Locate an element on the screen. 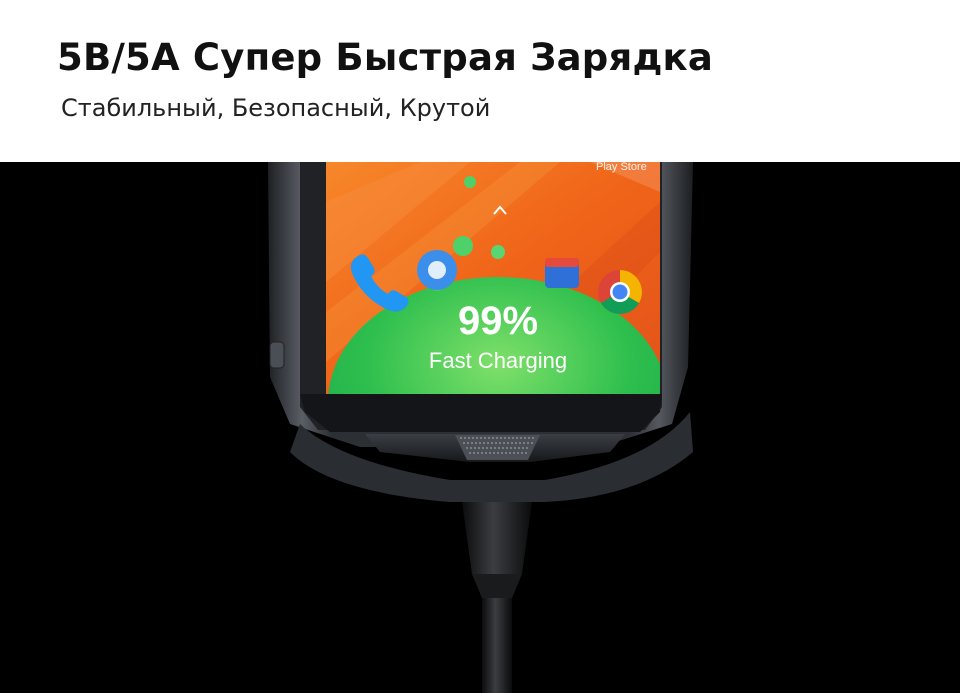 The width and height of the screenshot is (960, 693). side-button is located at coordinates (277, 355).